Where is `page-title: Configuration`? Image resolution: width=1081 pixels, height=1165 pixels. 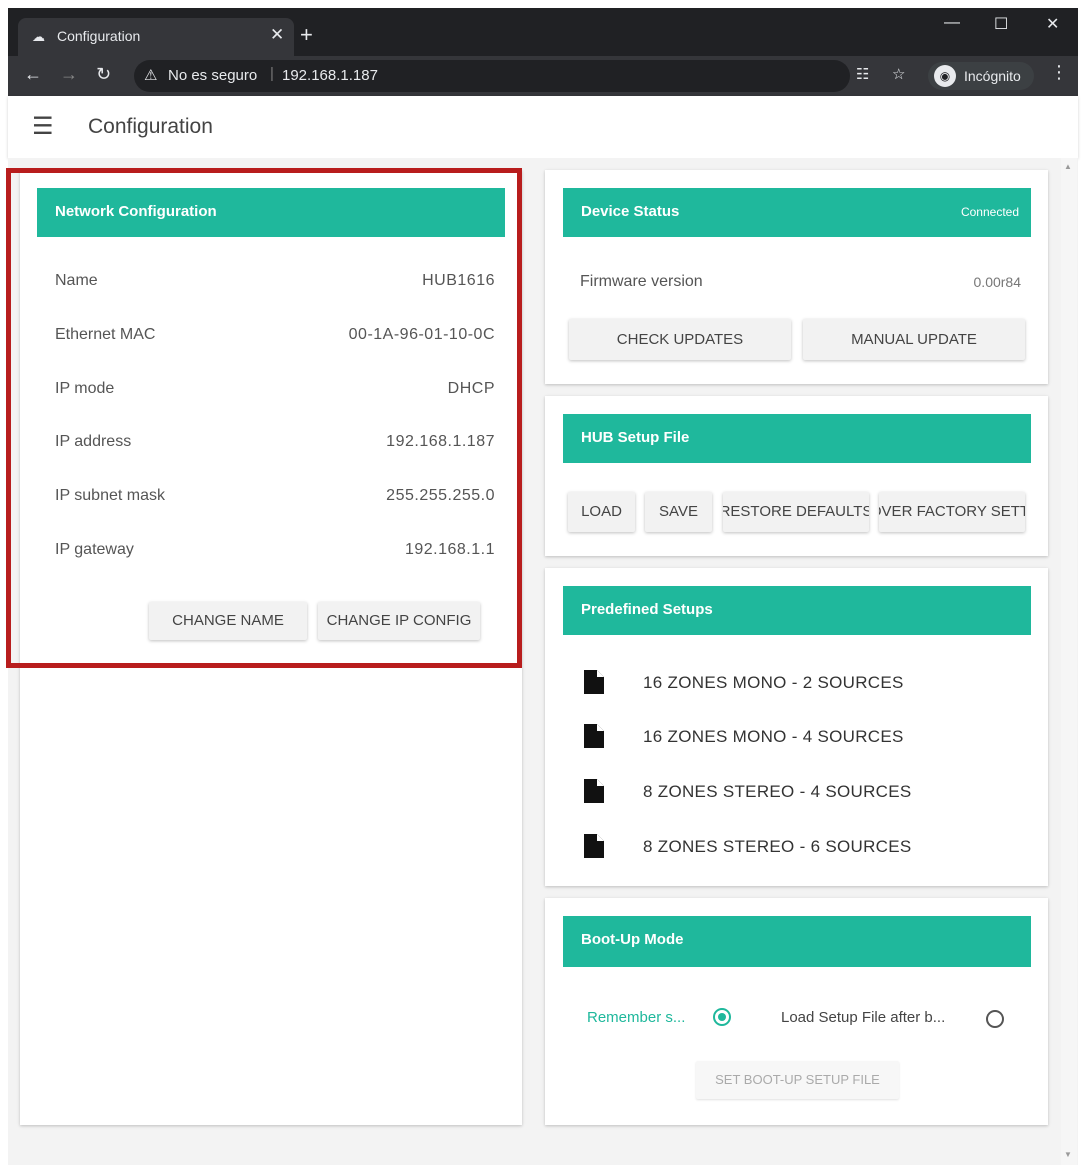 page-title: Configuration is located at coordinates (150, 126).